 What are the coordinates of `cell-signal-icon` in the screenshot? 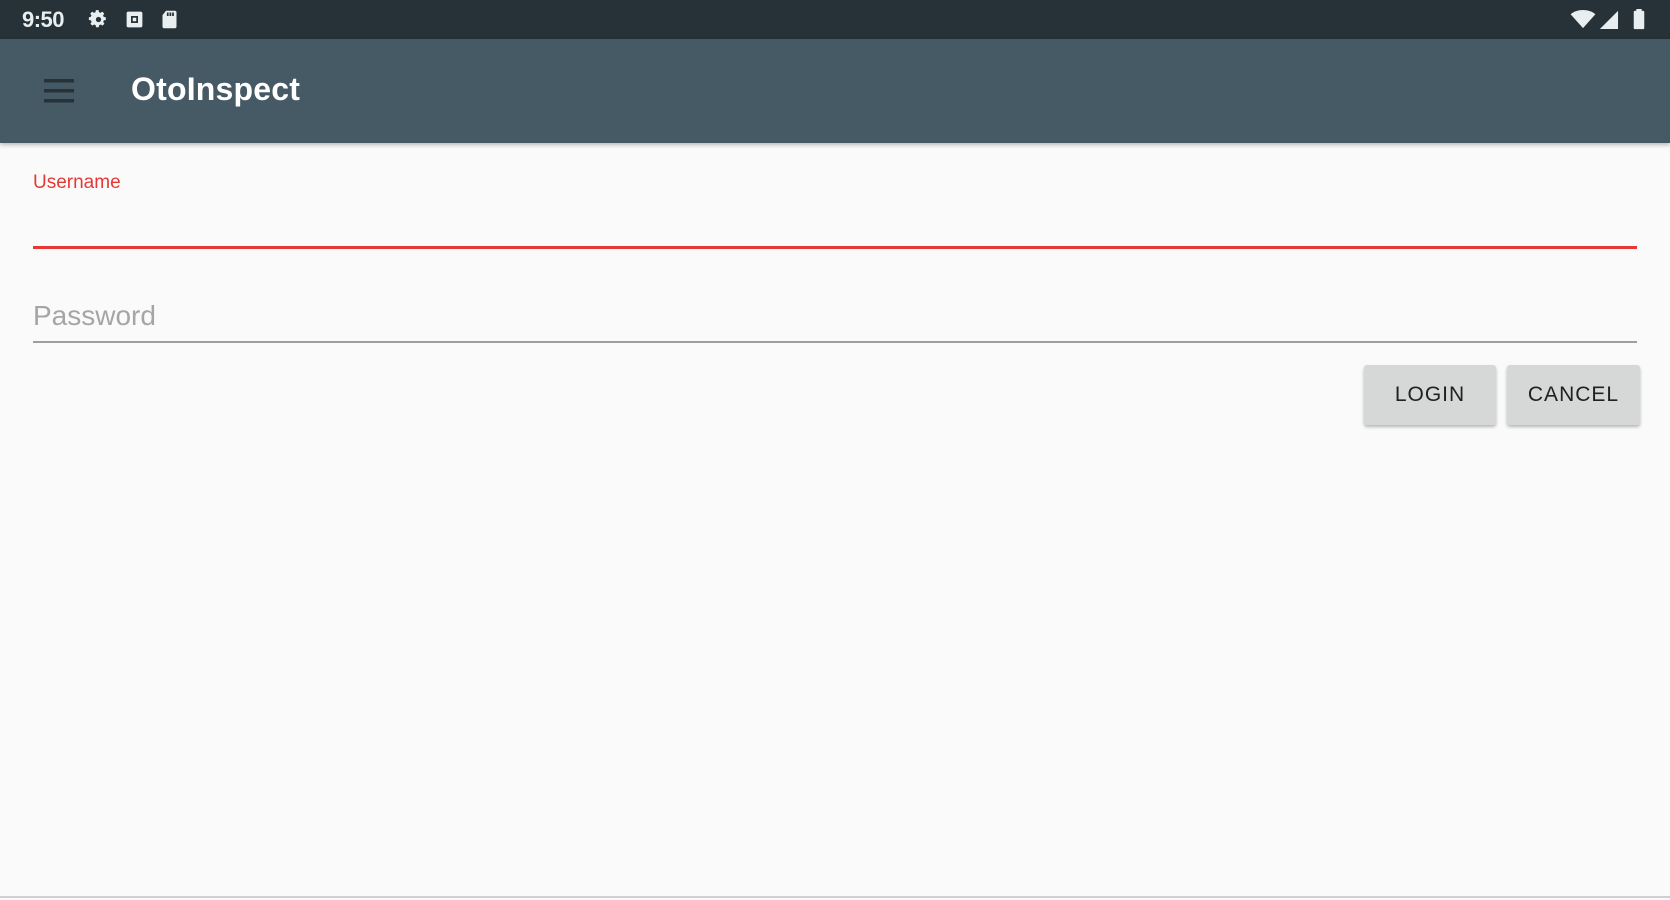 It's located at (1608, 19).